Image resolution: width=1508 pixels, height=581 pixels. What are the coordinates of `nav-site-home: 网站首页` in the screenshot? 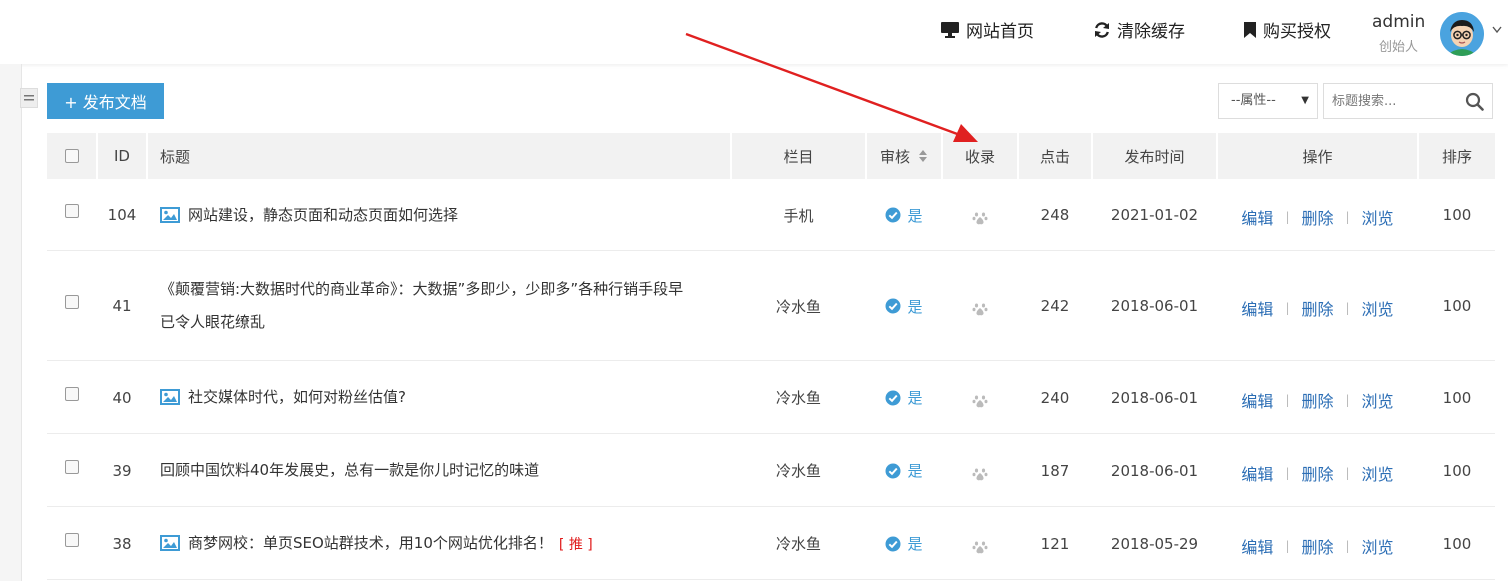 It's located at (987, 29).